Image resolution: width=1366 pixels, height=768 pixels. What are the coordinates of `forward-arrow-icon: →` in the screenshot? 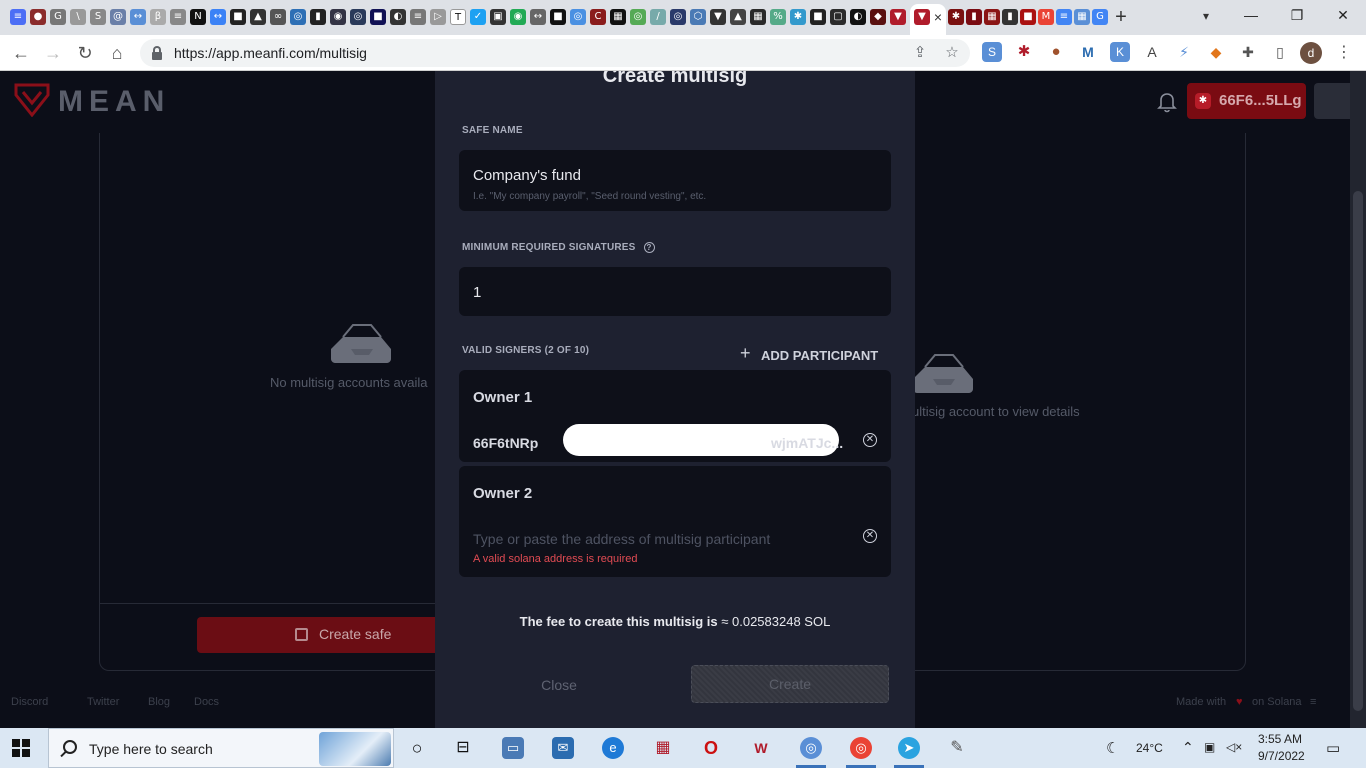 It's located at (53, 53).